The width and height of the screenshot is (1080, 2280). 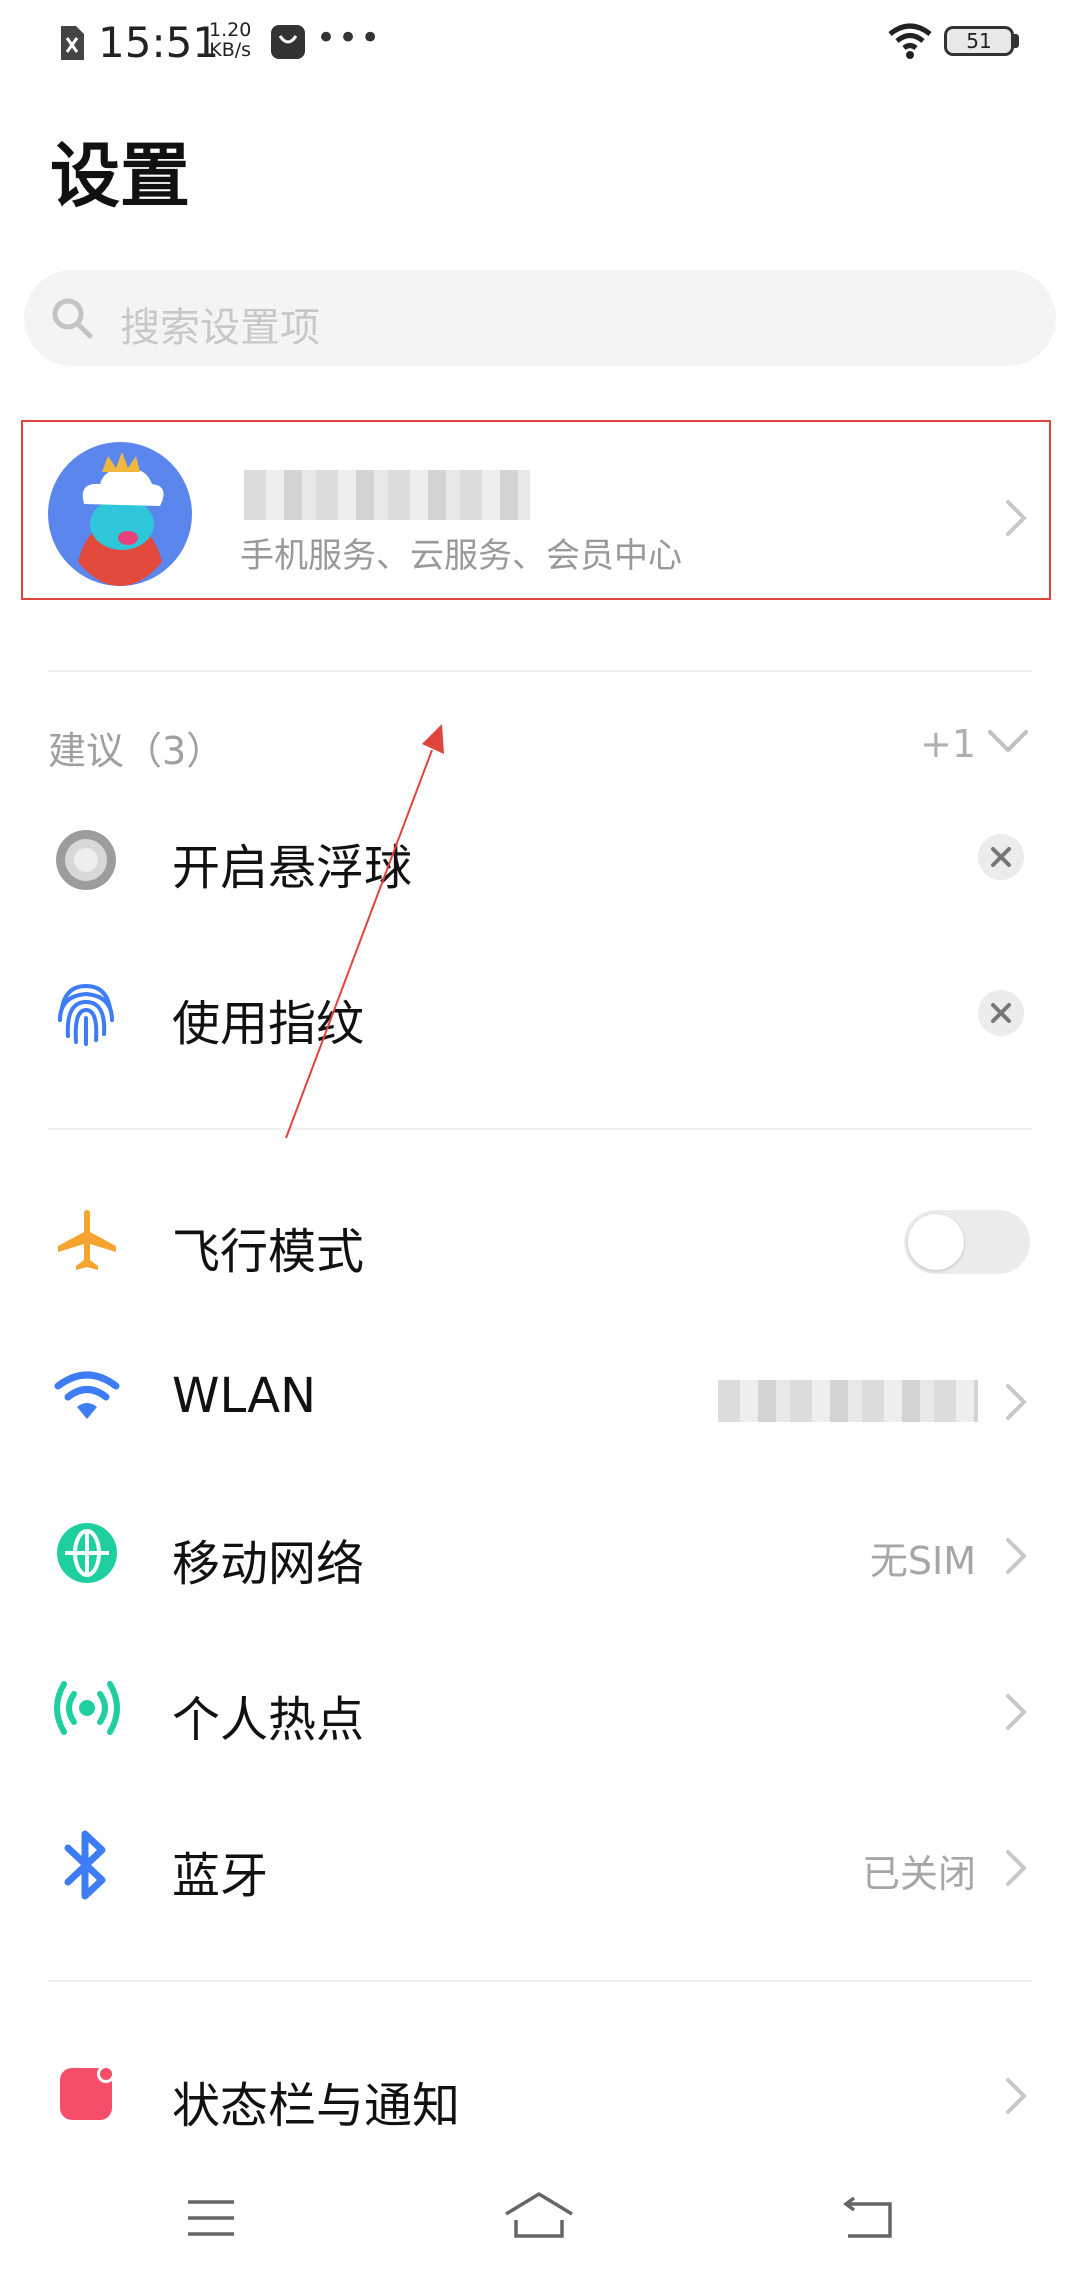 What do you see at coordinates (936, 1242) in the screenshot?
I see `toggle-knob` at bounding box center [936, 1242].